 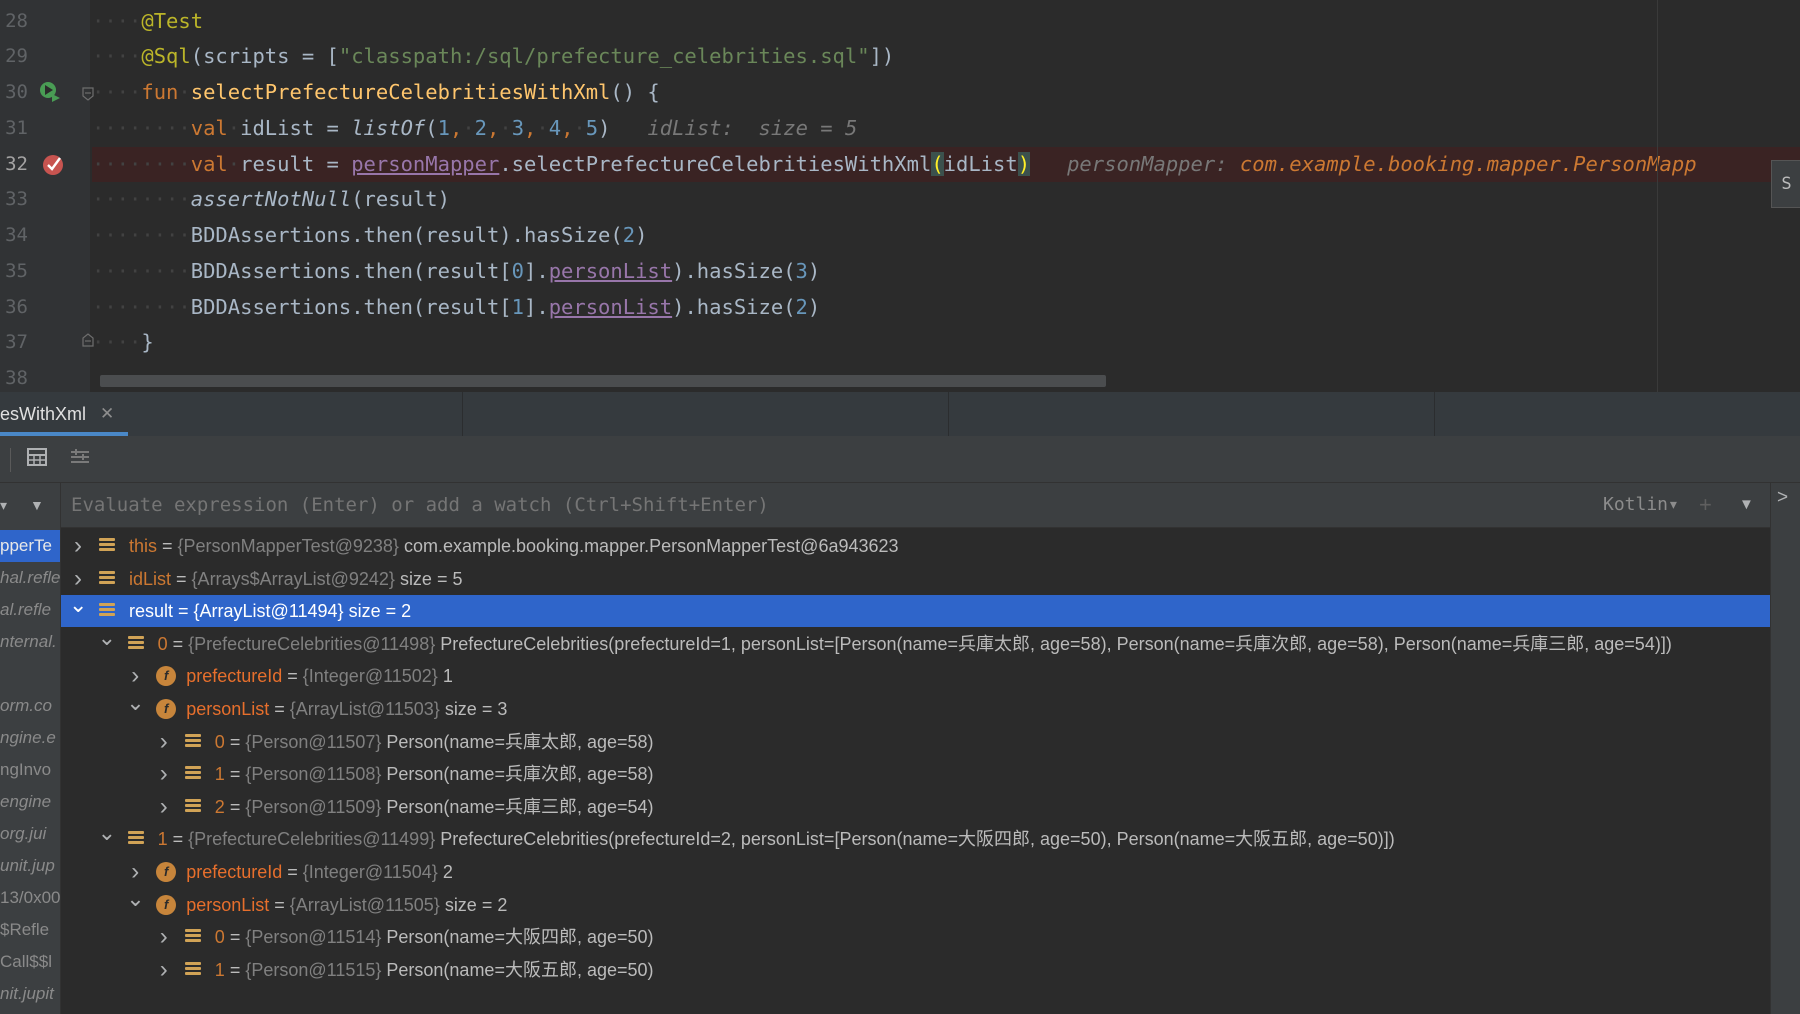 I want to click on variable-type: {ArrayList@11494}, so click(x=268, y=611).